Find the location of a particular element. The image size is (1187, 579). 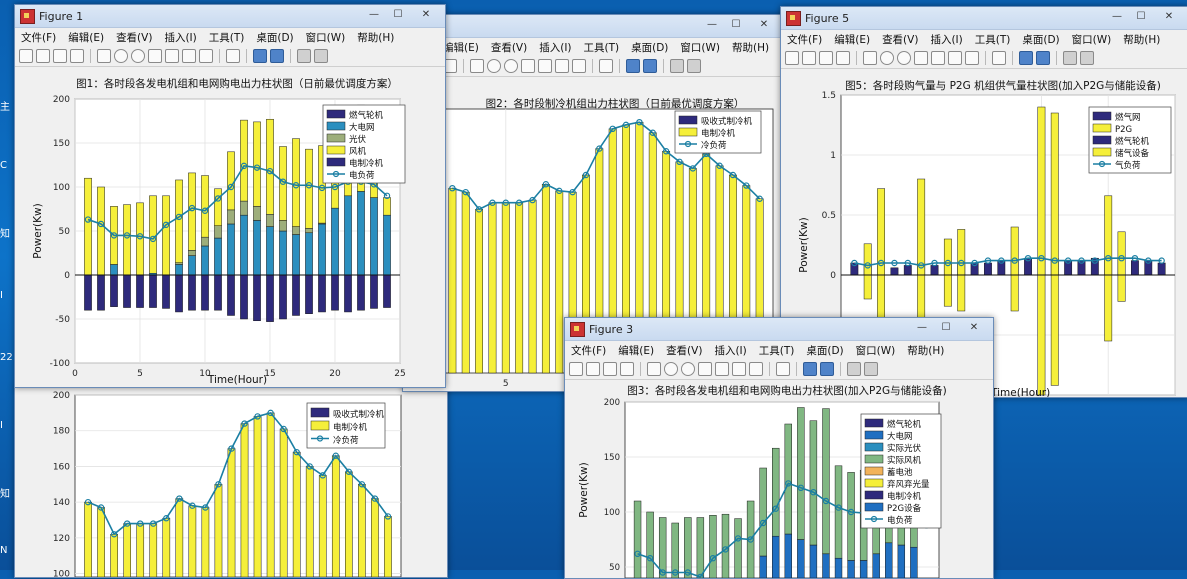

window-titlebar: Figure 1 — ☐ ✕ is located at coordinates (230, 16).